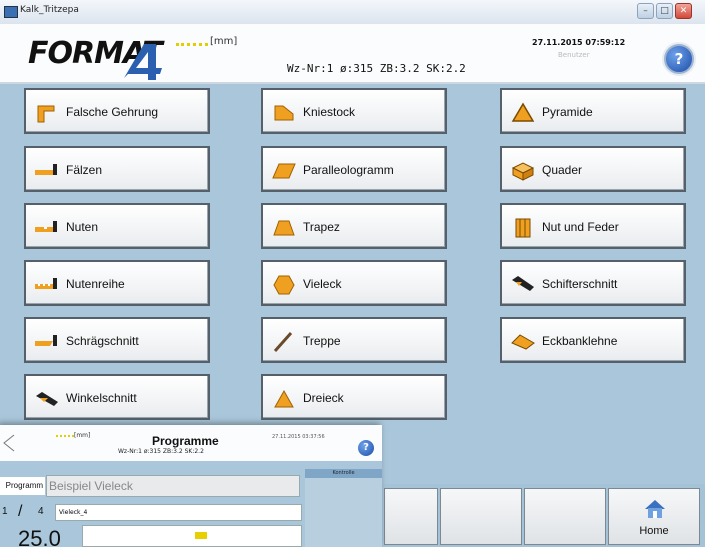 The height and width of the screenshot is (547, 705). Describe the element at coordinates (654, 531) in the screenshot. I see `home-label: Home` at that location.